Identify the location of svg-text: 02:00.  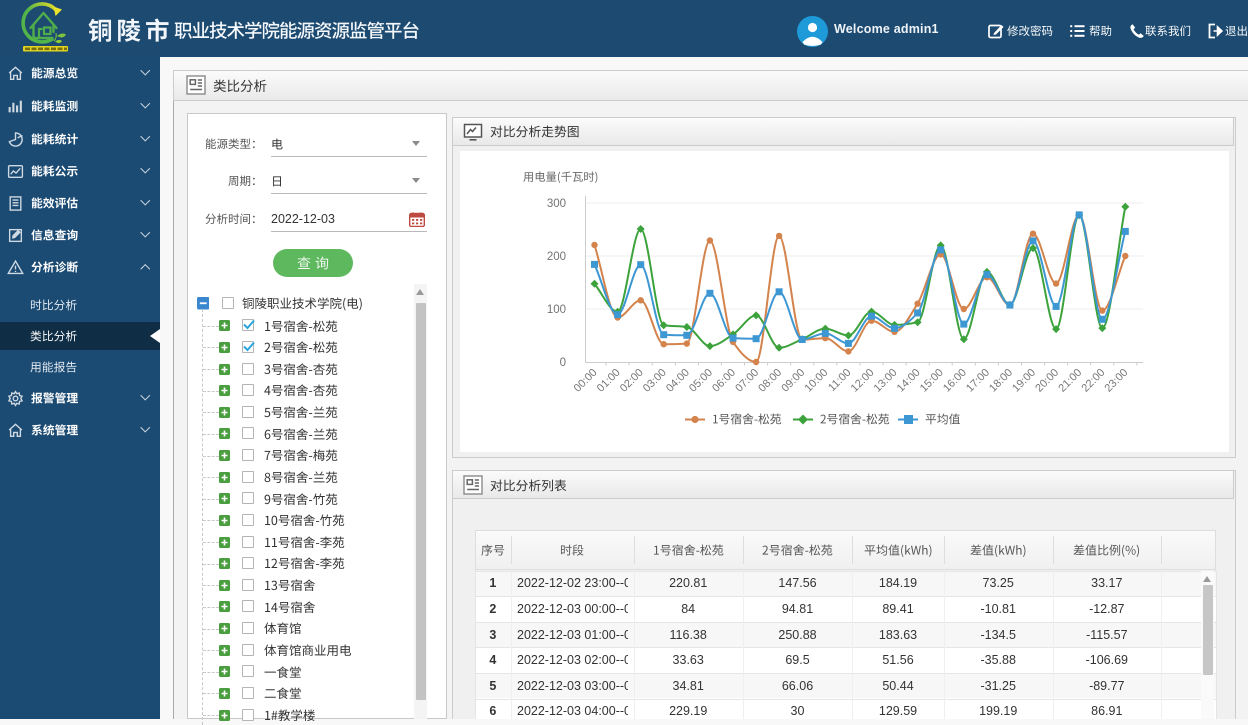
(632, 381).